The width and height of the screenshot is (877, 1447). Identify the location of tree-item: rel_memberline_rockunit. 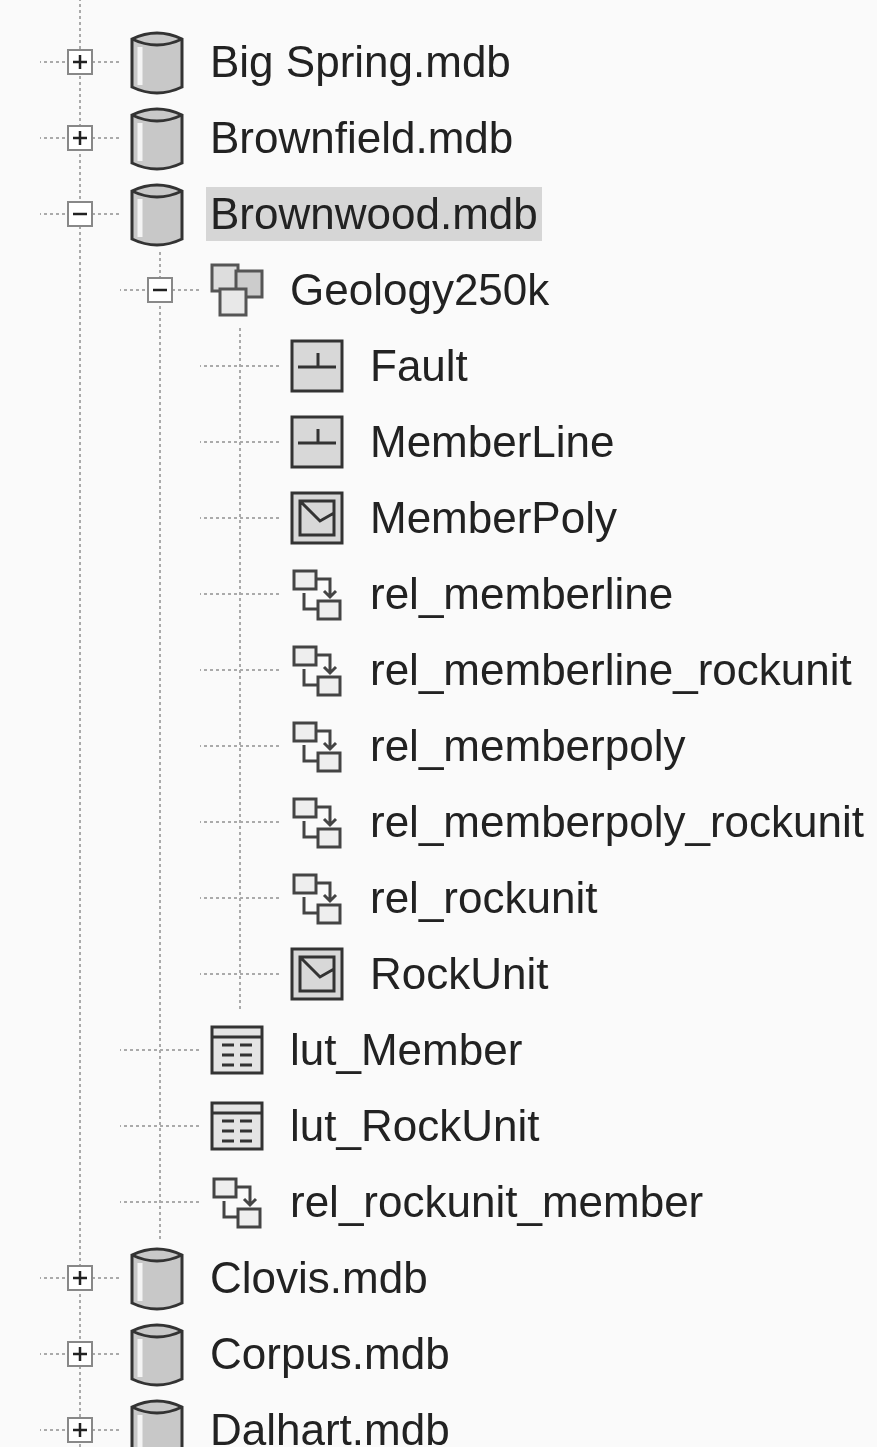
(611, 670).